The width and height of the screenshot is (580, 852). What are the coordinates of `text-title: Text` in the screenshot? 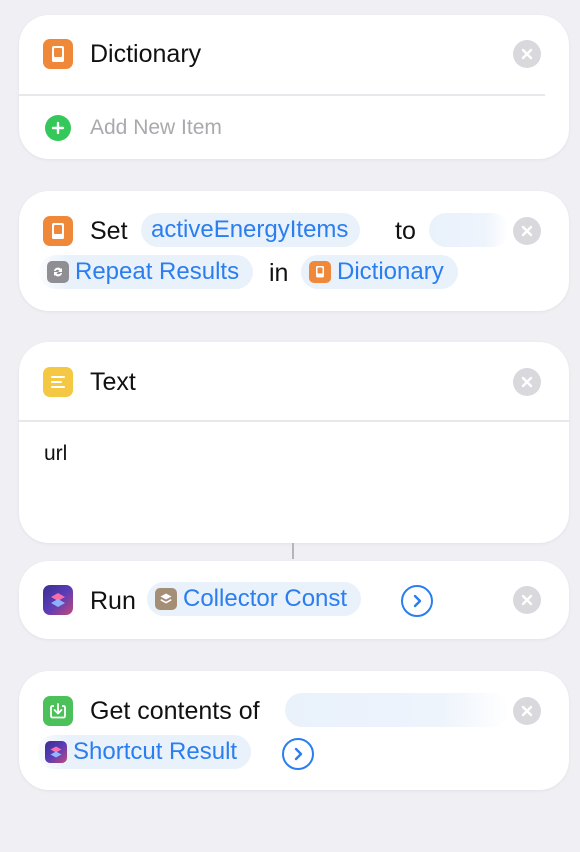 It's located at (113, 382).